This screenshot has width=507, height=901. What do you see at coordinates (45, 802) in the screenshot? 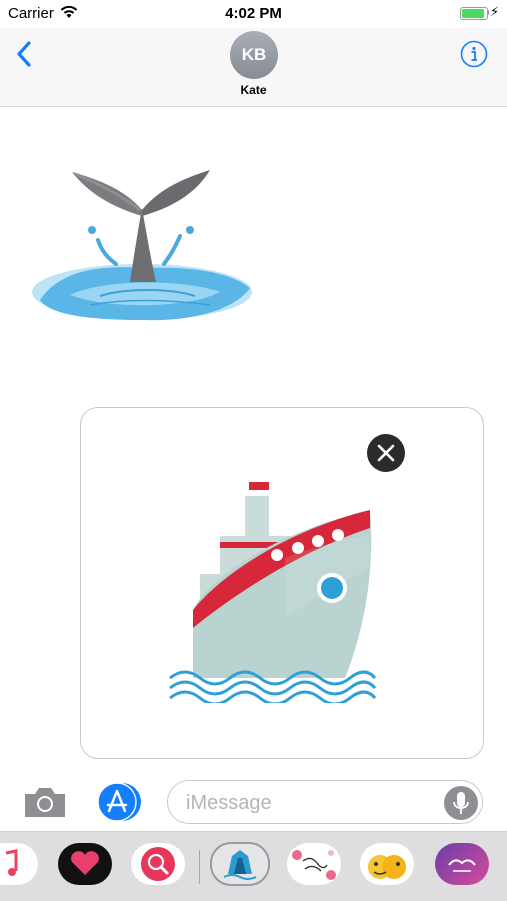
I see `camera-icon` at bounding box center [45, 802].